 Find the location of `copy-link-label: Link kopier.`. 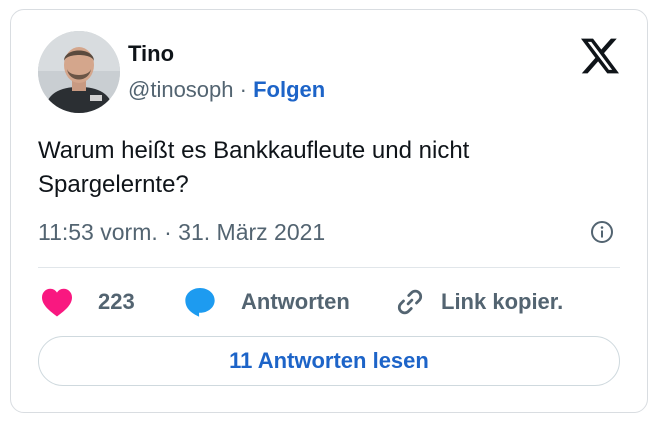

copy-link-label: Link kopier. is located at coordinates (502, 301).